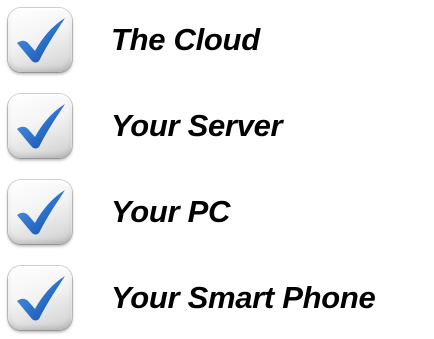 Image resolution: width=434 pixels, height=339 pixels. I want to click on item-label: Your PC, so click(171, 211).